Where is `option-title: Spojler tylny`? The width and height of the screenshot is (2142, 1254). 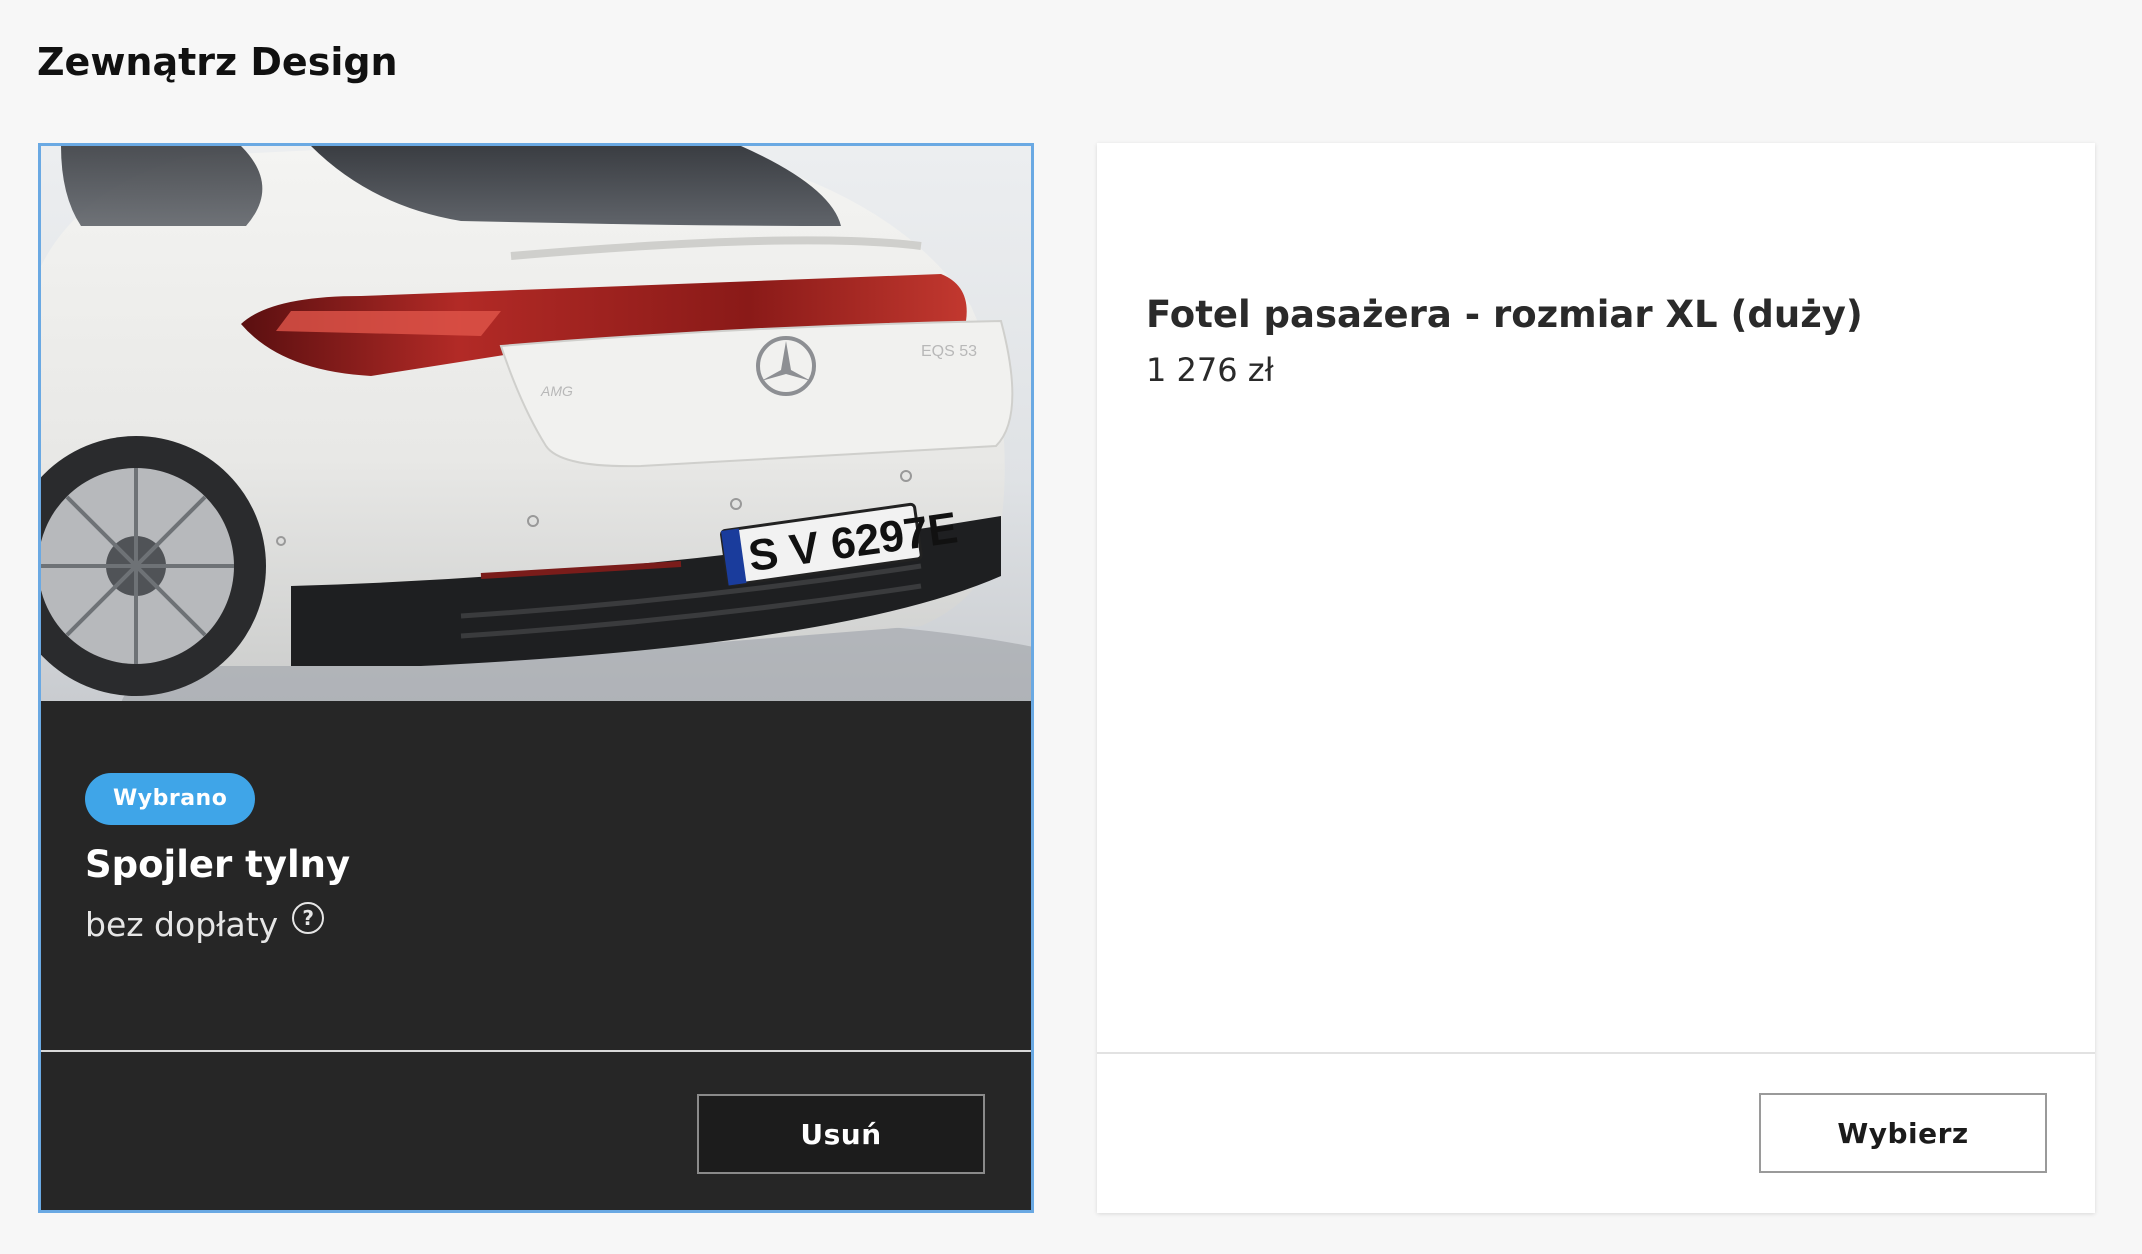 option-title: Spojler tylny is located at coordinates (218, 864).